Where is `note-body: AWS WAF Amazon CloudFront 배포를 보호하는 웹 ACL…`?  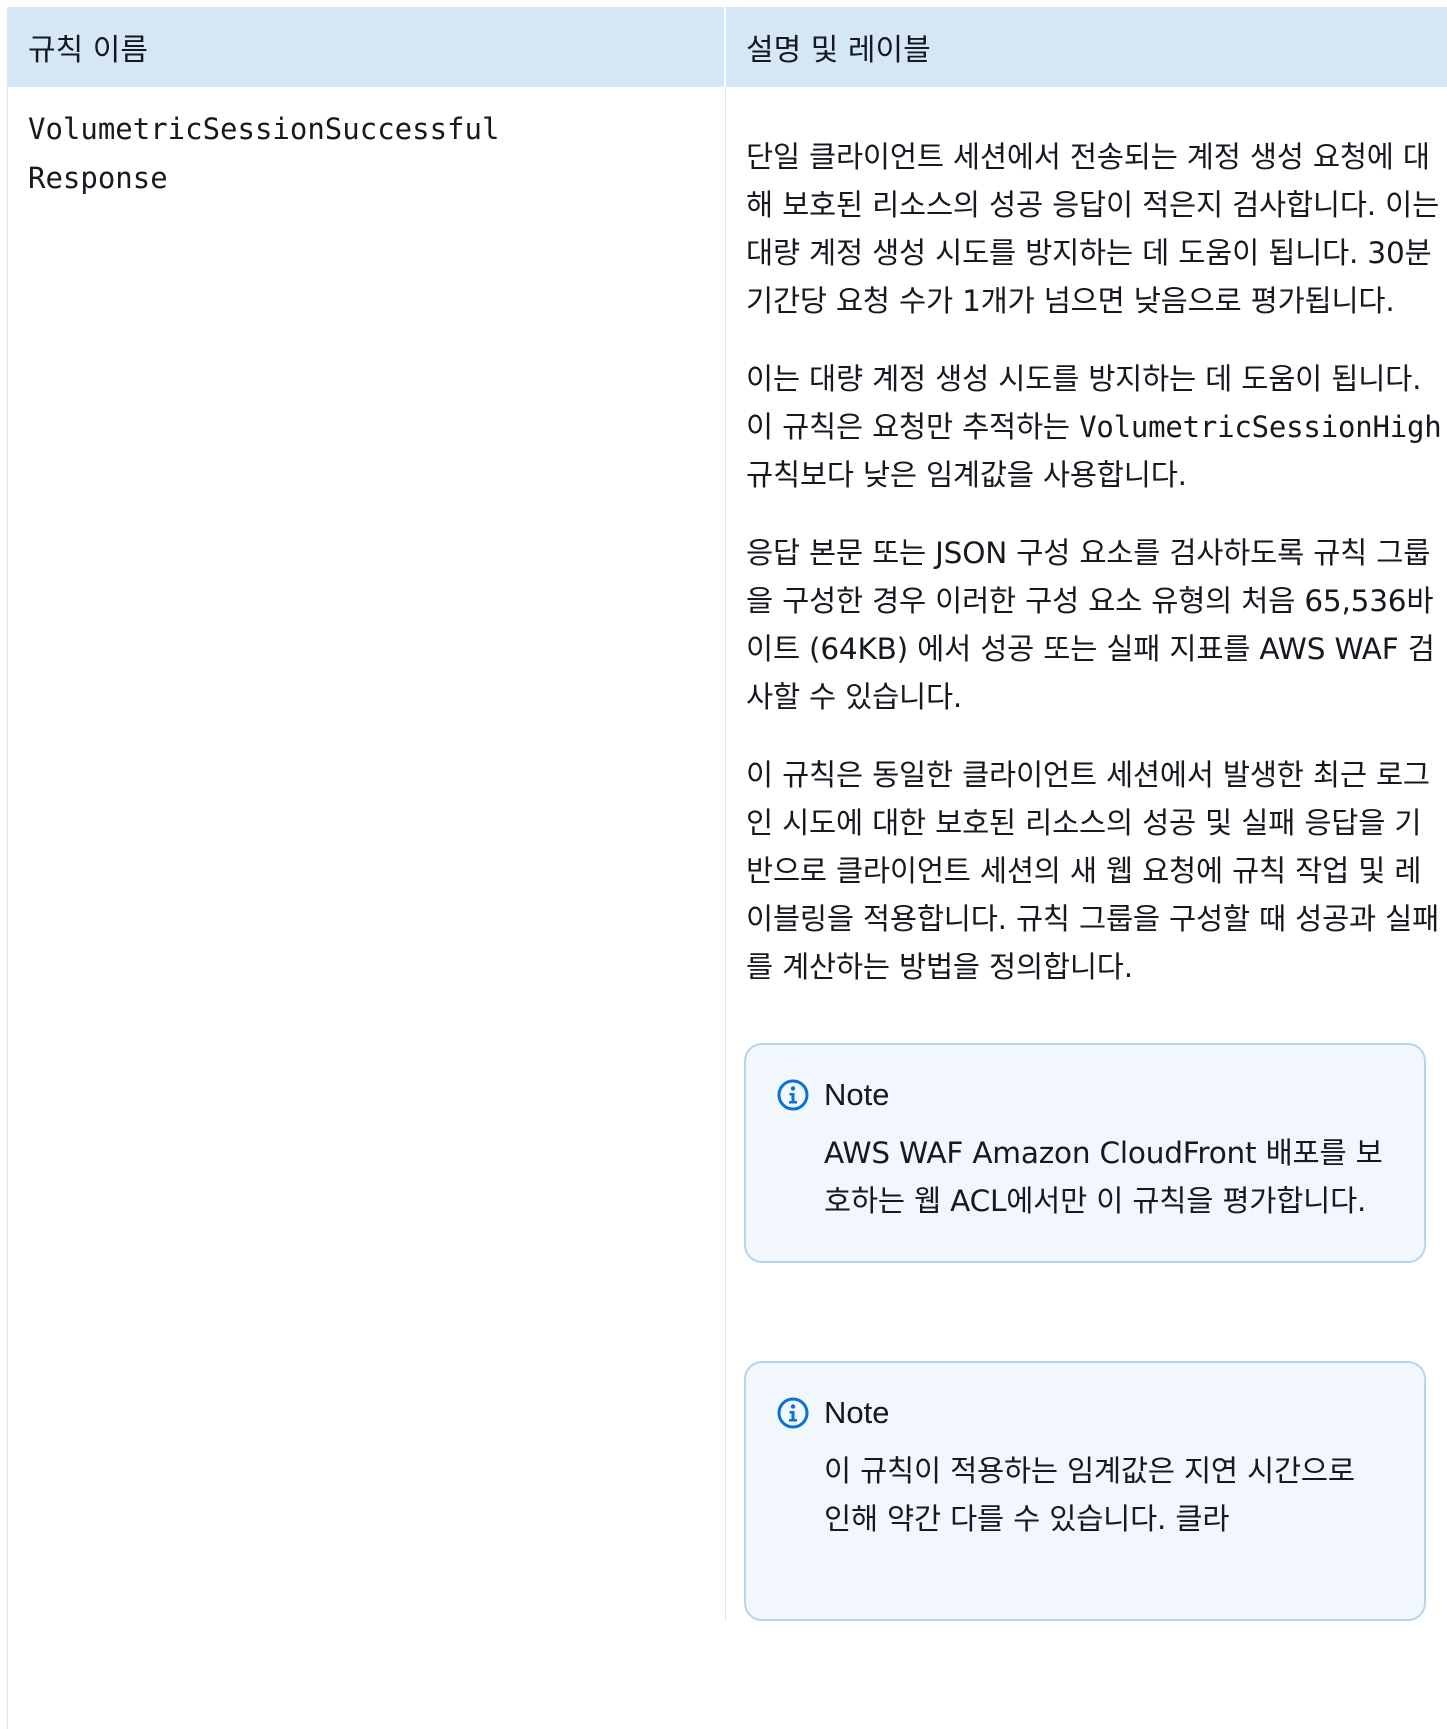
note-body: AWS WAF Amazon CloudFront 배포를 보호하는 웹 ACL… is located at coordinates (1103, 1177).